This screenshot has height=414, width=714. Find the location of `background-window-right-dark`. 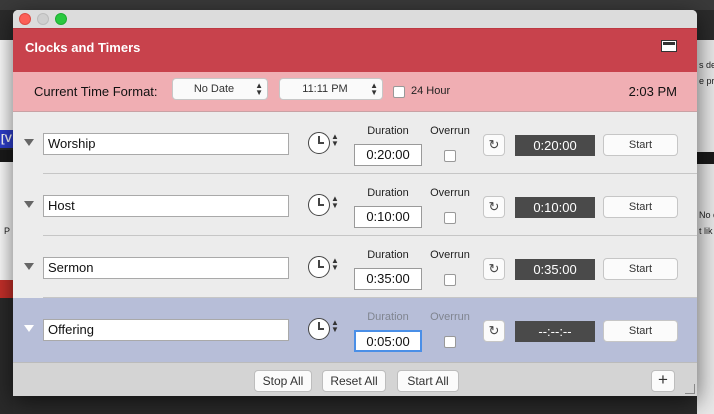

background-window-right-dark is located at coordinates (705, 158).